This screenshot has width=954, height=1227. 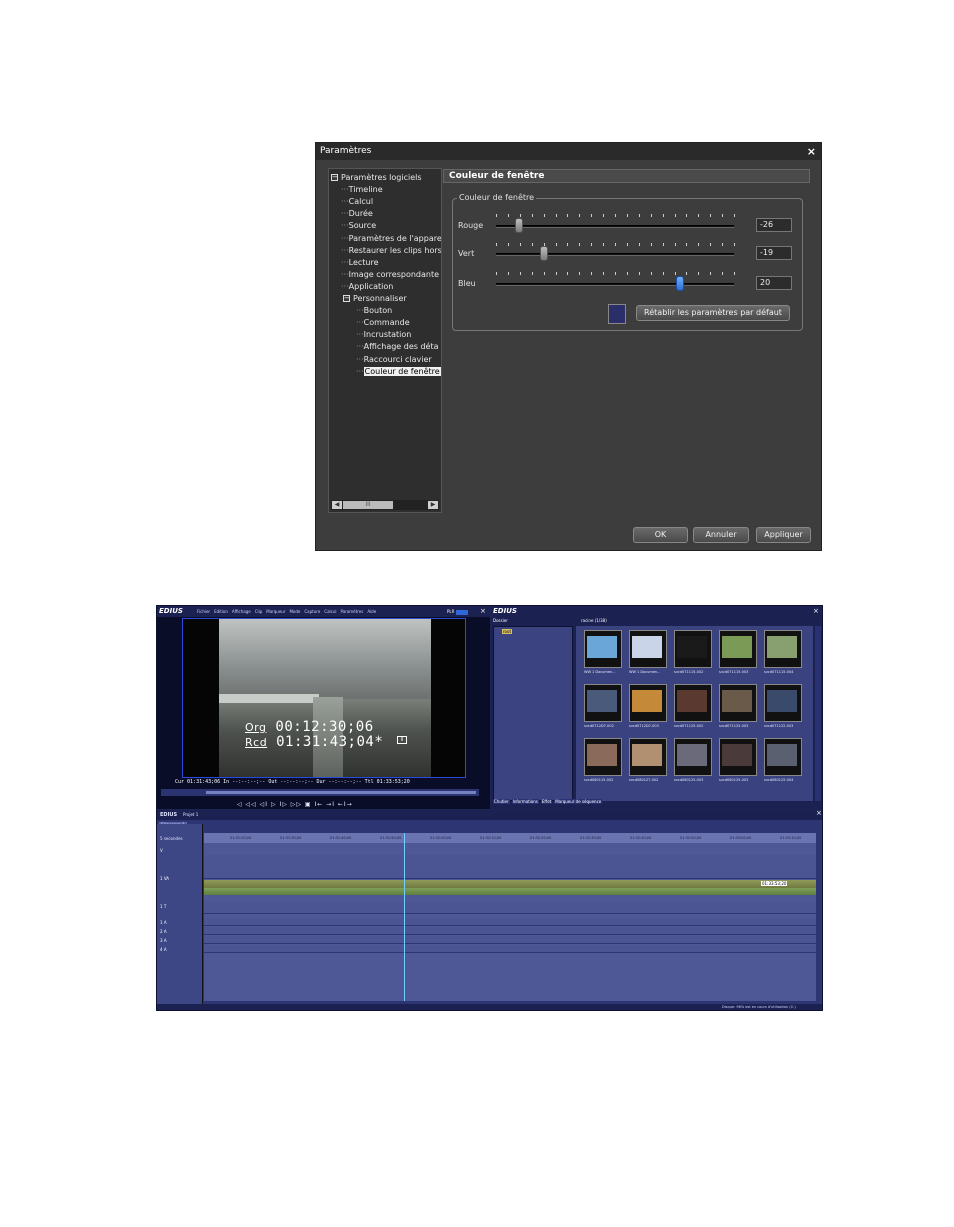 What do you see at coordinates (510, 867) in the screenshot?
I see `video-track` at bounding box center [510, 867].